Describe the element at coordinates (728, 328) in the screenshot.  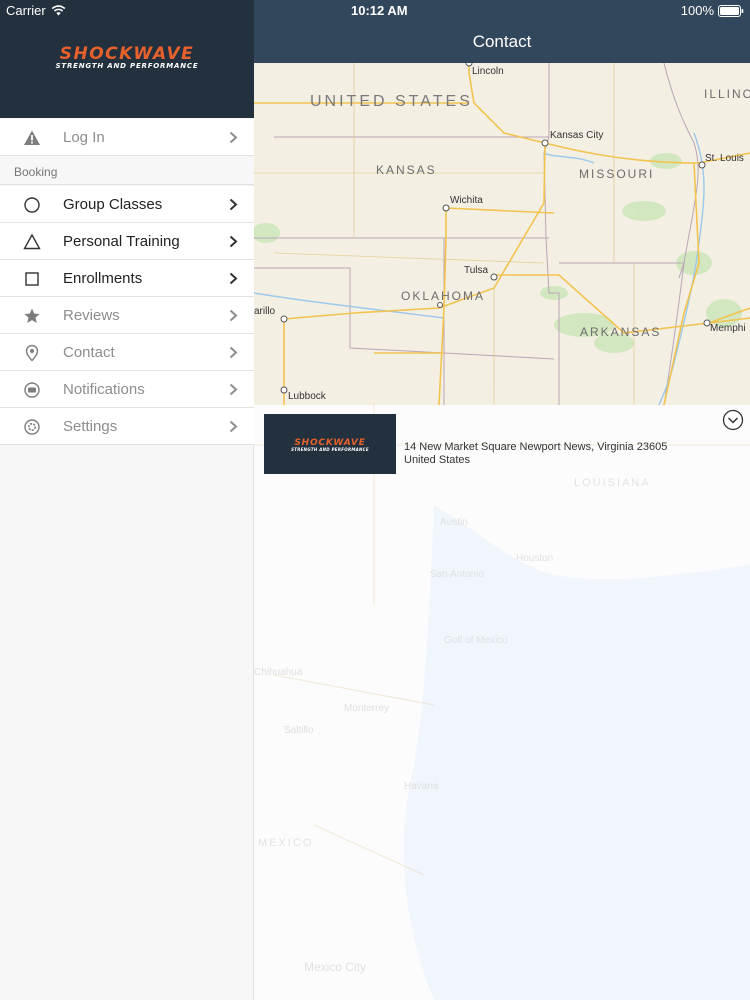
I see `city-label: Memphi` at that location.